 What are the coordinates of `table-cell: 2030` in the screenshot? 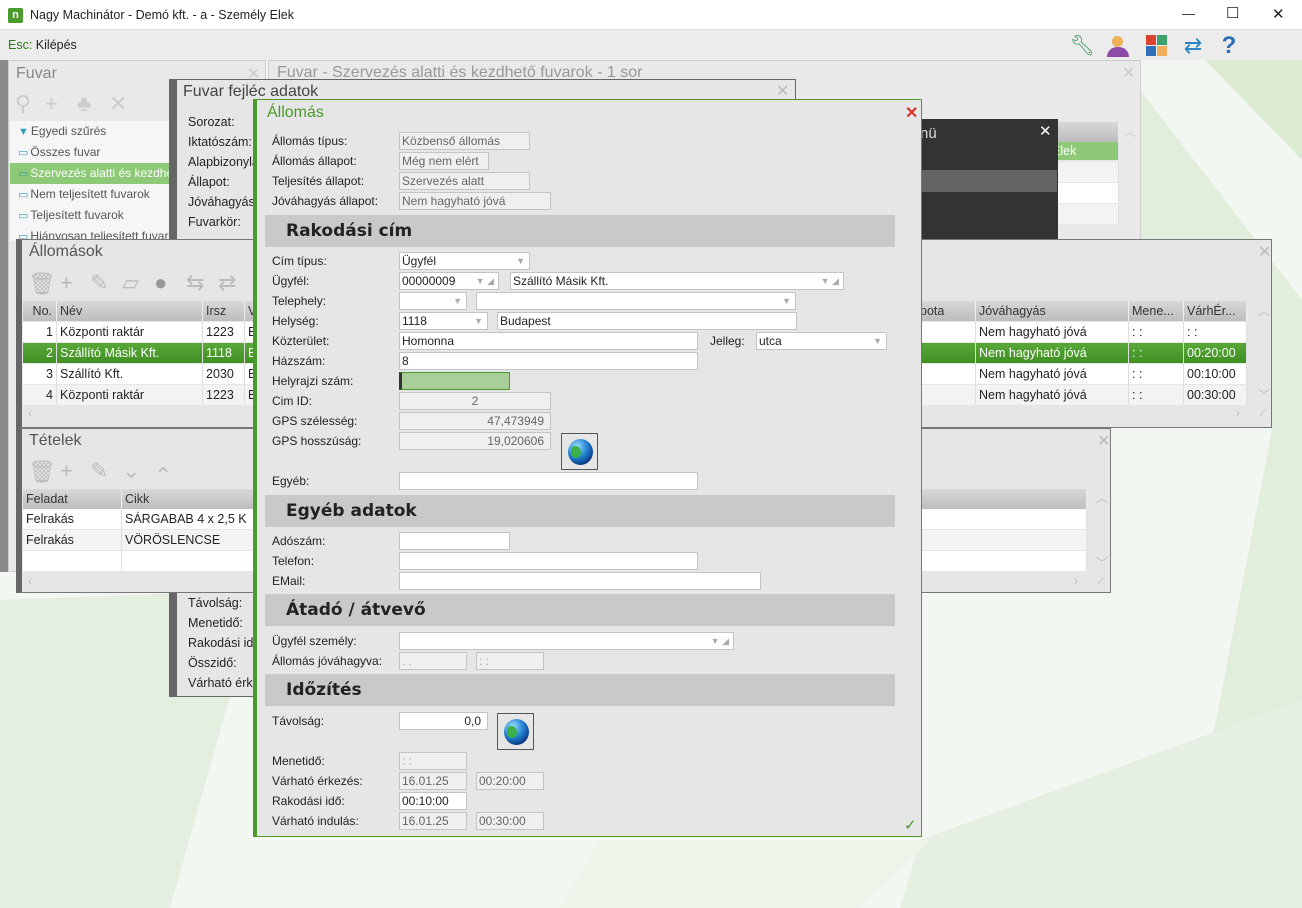 It's located at (224, 374).